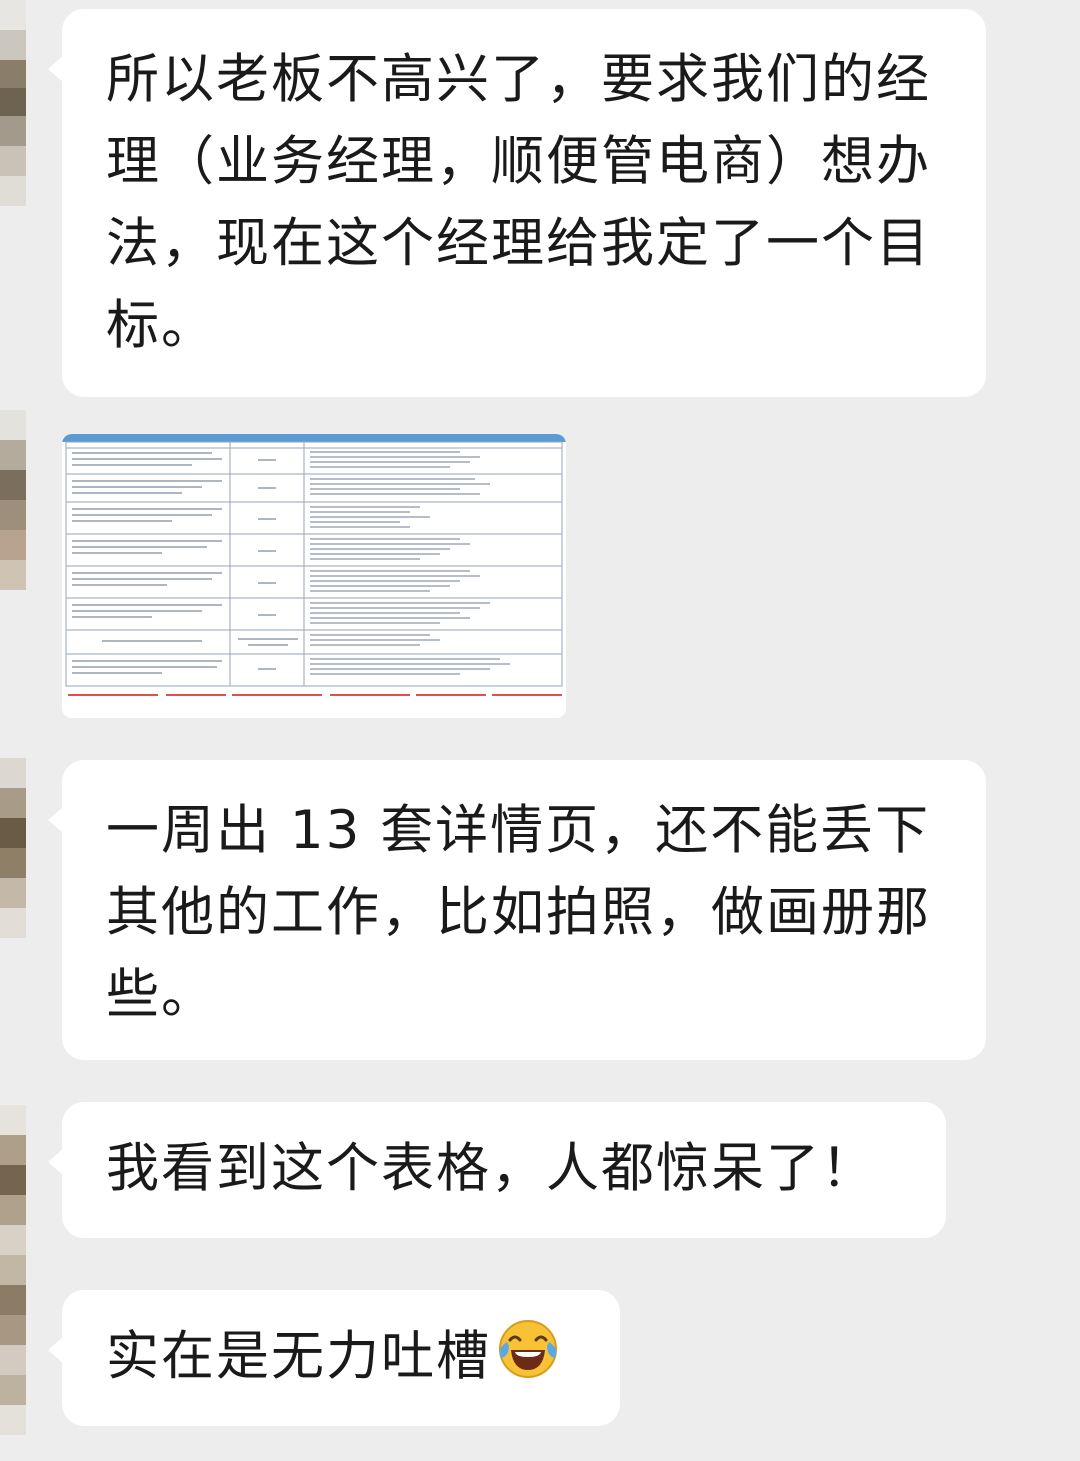  I want to click on table-image-message, so click(314, 576).